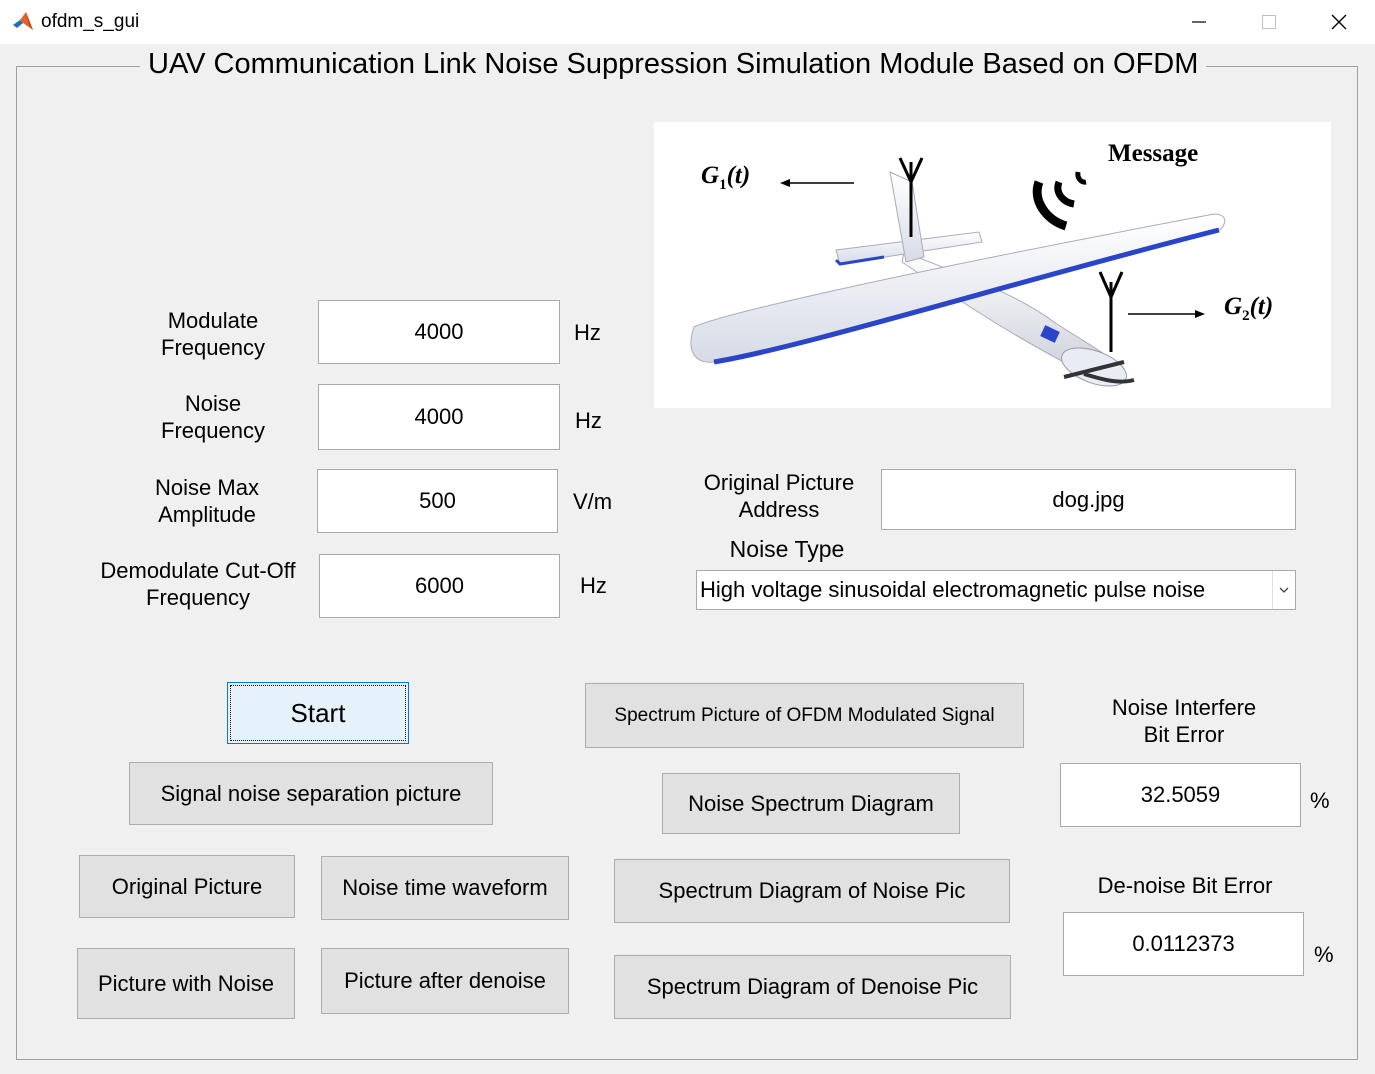  Describe the element at coordinates (187, 886) in the screenshot. I see `original-picture-button: Original Picture` at that location.